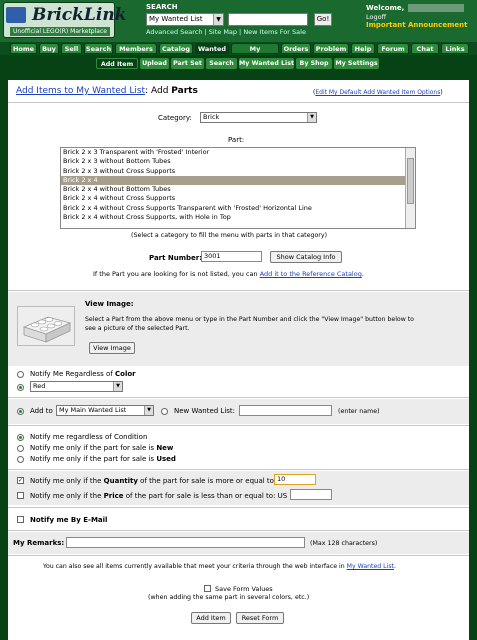  Describe the element at coordinates (184, 91) in the screenshot. I see `title-parts: Parts` at that location.